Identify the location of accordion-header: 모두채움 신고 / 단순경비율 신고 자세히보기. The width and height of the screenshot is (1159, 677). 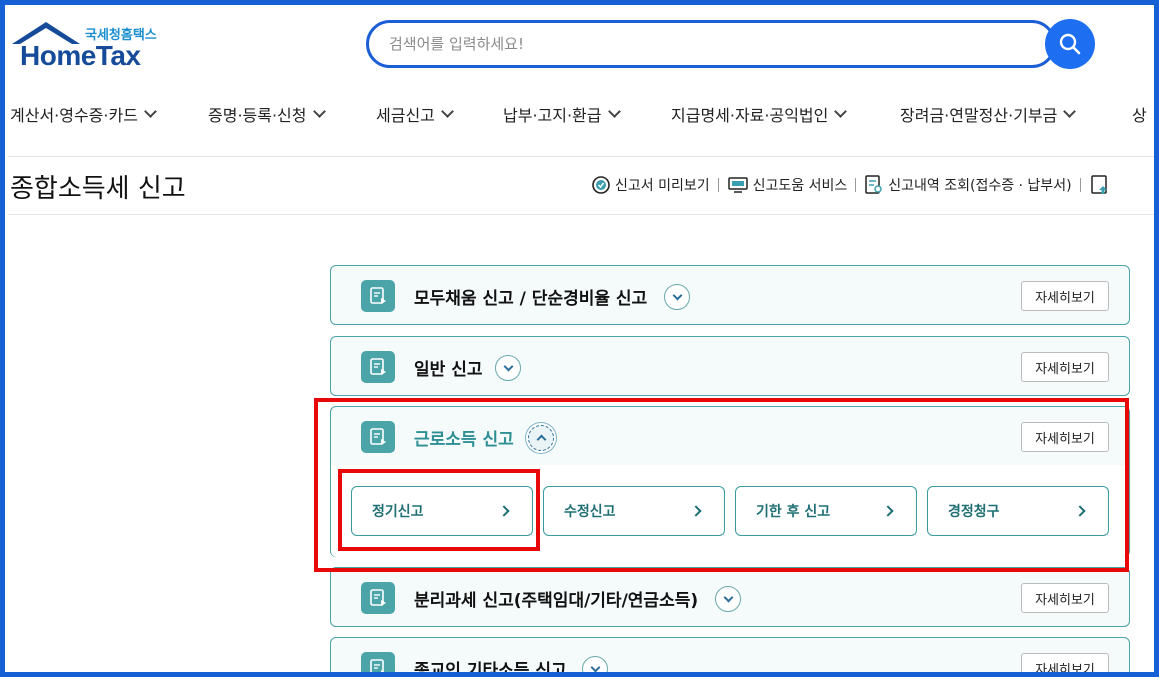
(730, 295).